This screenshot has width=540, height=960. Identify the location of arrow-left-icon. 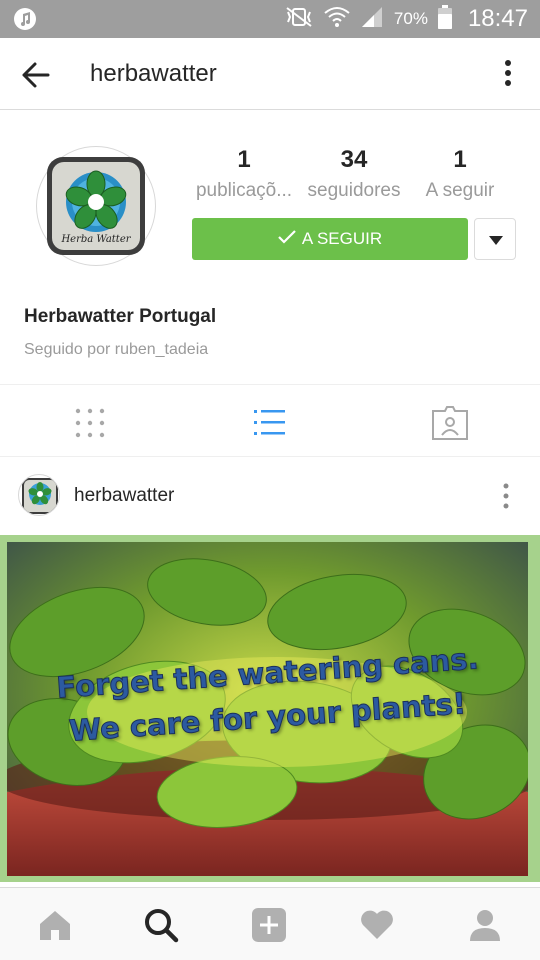
(36, 75).